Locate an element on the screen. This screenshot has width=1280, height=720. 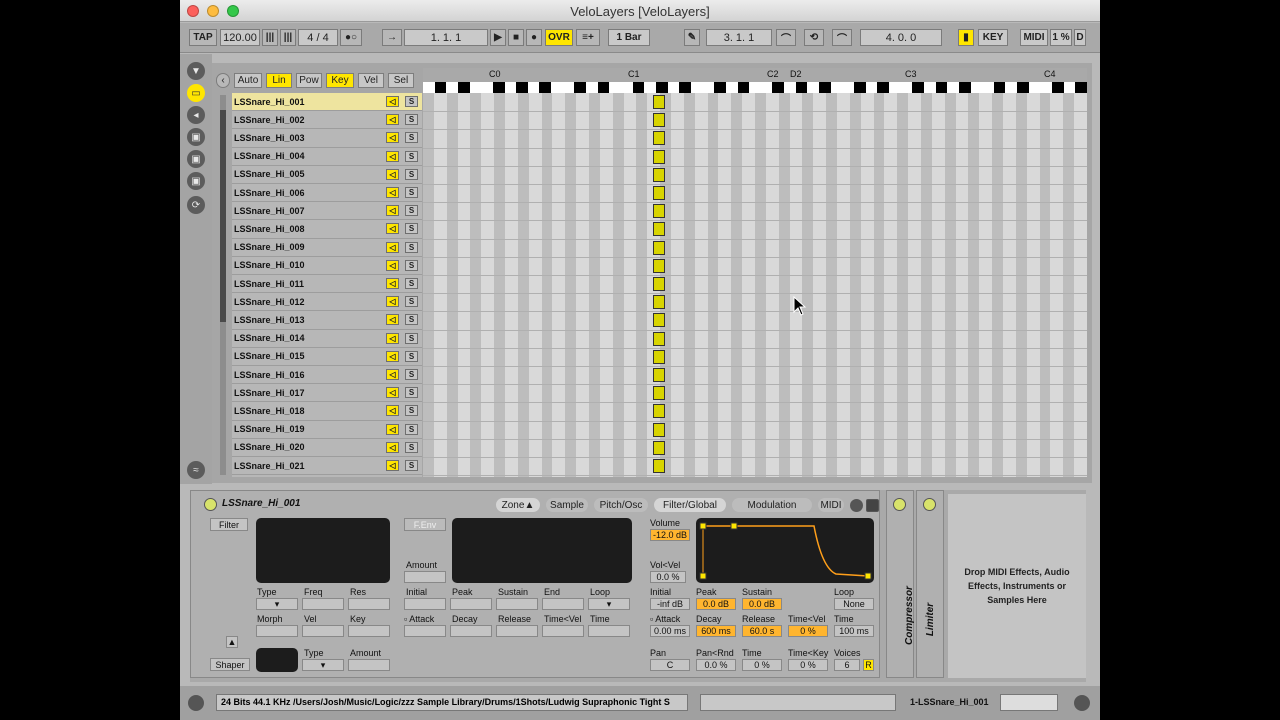
metronome-button: ●○ is located at coordinates (351, 37).